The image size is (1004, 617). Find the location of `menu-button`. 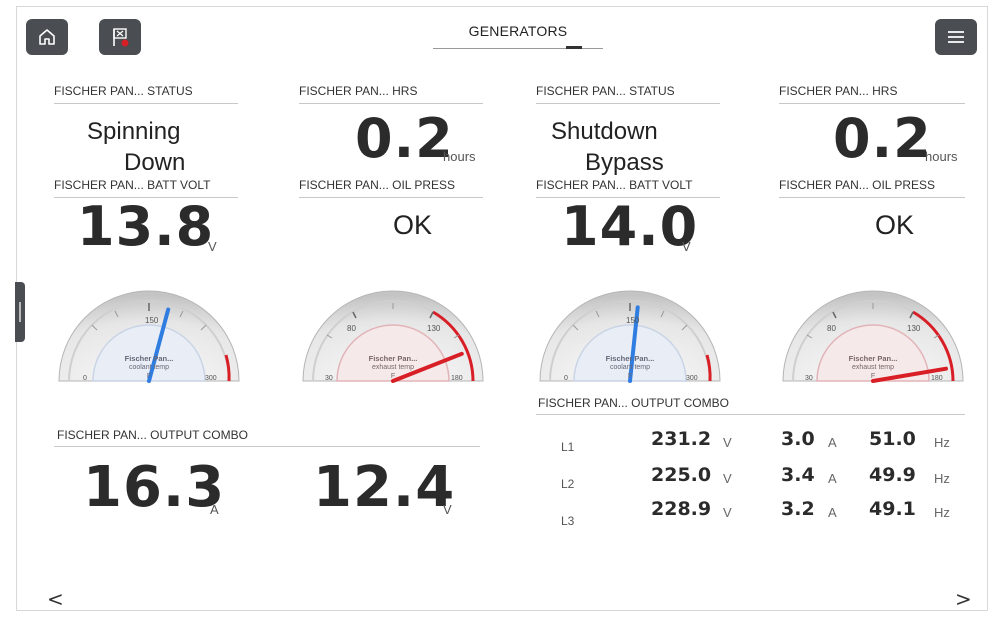

menu-button is located at coordinates (956, 37).